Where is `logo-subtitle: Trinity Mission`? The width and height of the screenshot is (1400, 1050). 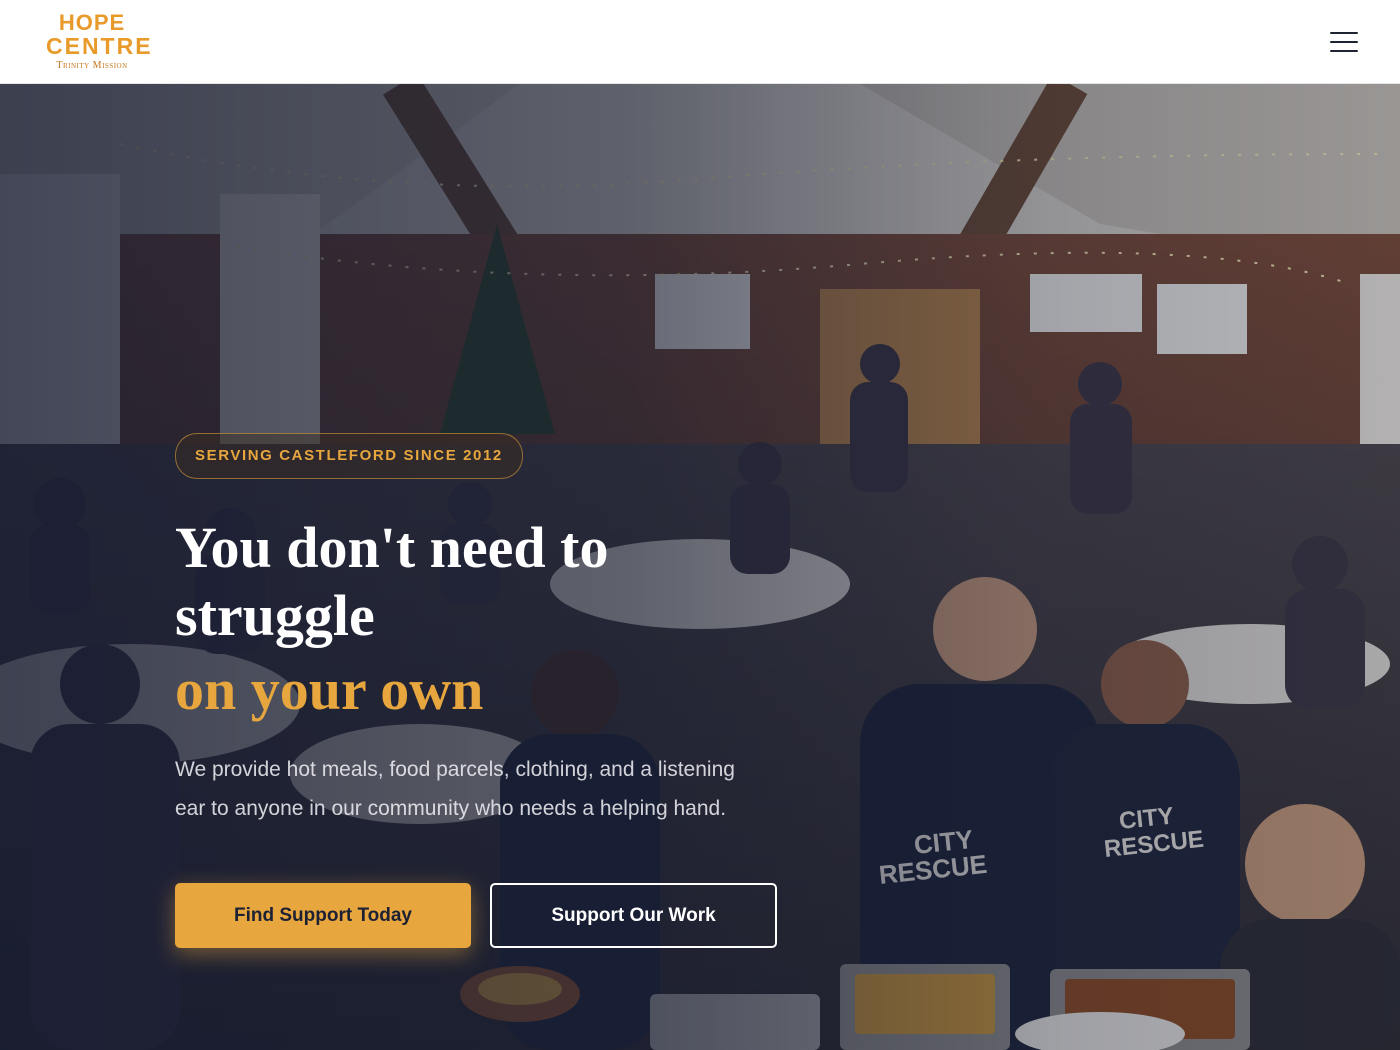 logo-subtitle: Trinity Mission is located at coordinates (92, 65).